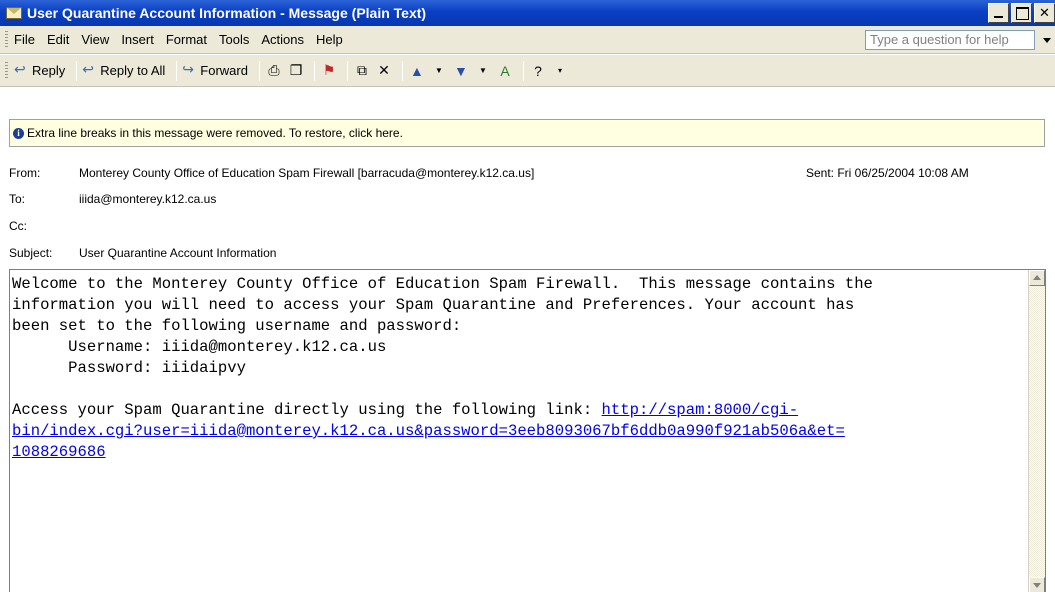  I want to click on next-item-icon: ▼, so click(461, 71).